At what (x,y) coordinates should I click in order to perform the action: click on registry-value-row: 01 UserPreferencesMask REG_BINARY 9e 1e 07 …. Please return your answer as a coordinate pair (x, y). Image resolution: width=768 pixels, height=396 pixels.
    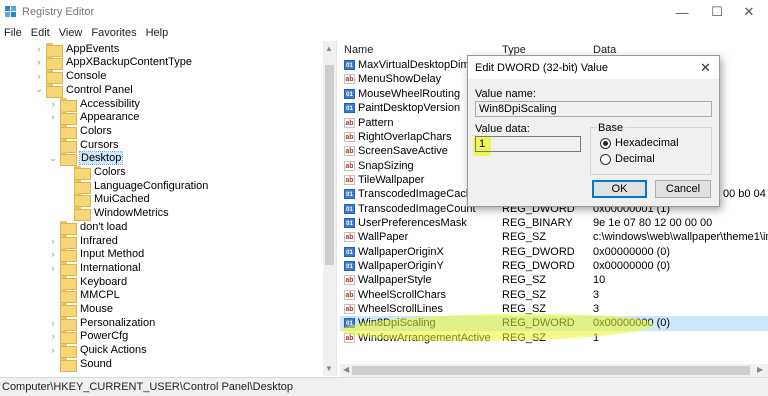
    Looking at the image, I should click on (554, 223).